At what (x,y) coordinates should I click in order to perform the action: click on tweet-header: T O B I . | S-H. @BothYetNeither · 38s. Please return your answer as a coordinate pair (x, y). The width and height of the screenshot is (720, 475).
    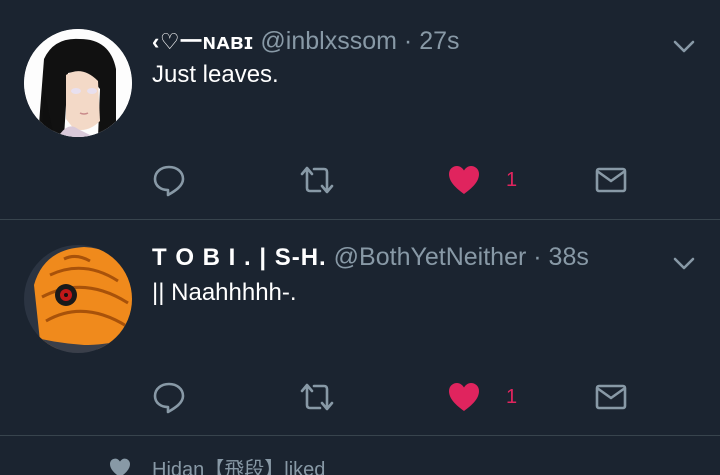
    Looking at the image, I should click on (370, 257).